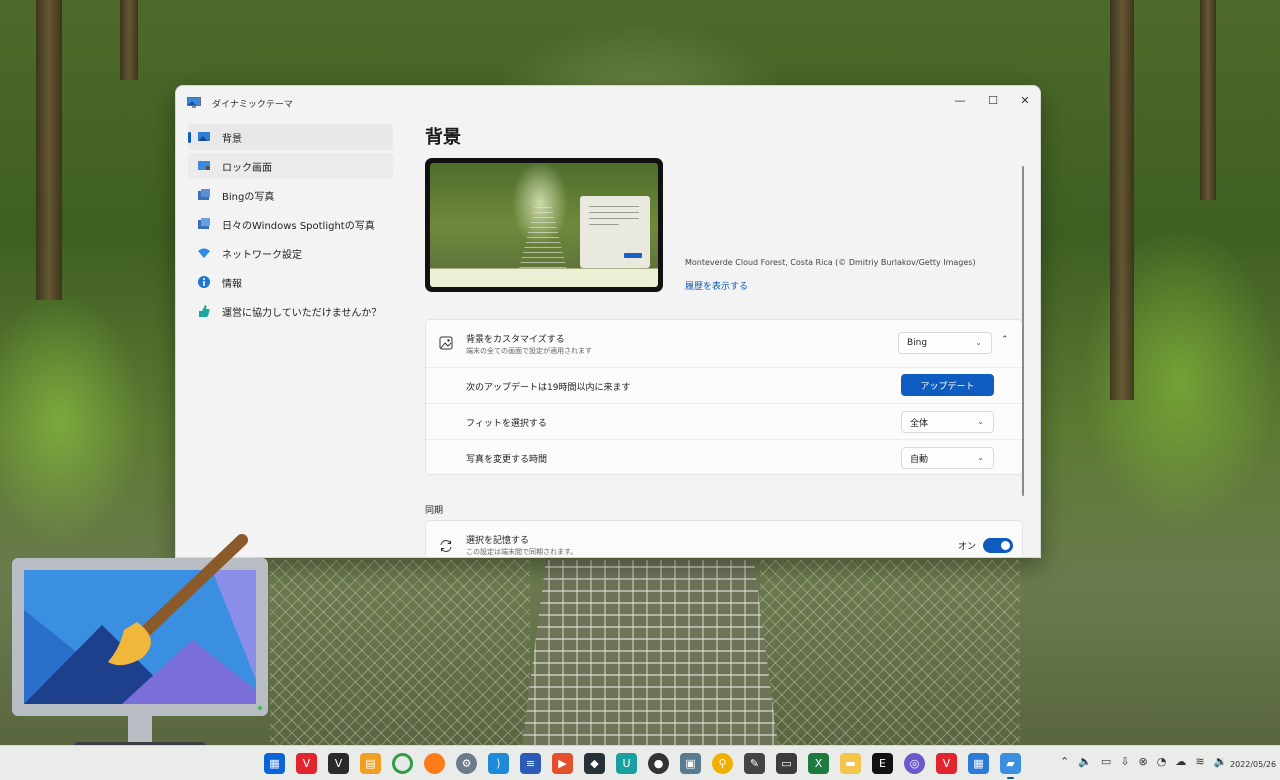 The image size is (1280, 780). Describe the element at coordinates (466, 763) in the screenshot. I see `settings-gear-icon: ⚙` at that location.